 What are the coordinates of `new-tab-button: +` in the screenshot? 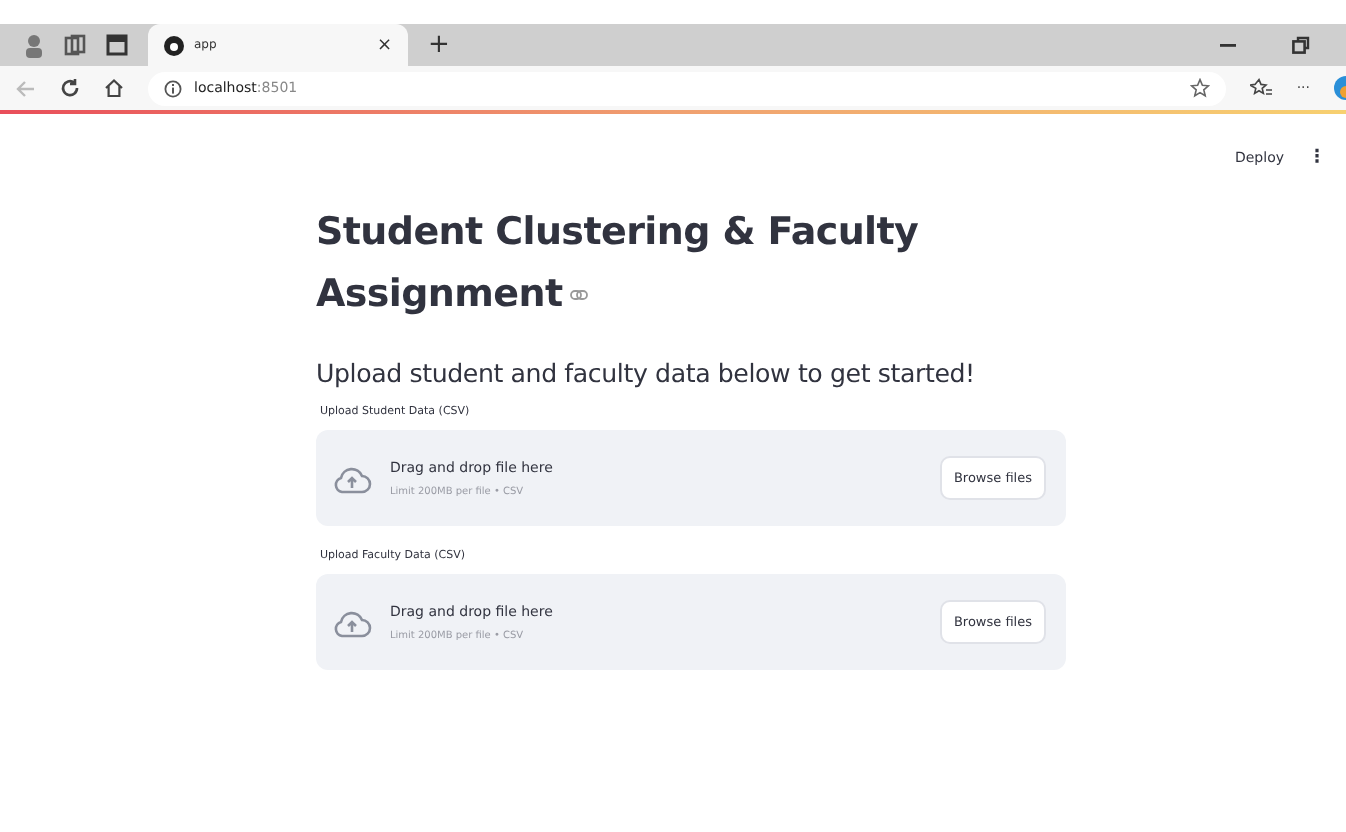 It's located at (439, 45).